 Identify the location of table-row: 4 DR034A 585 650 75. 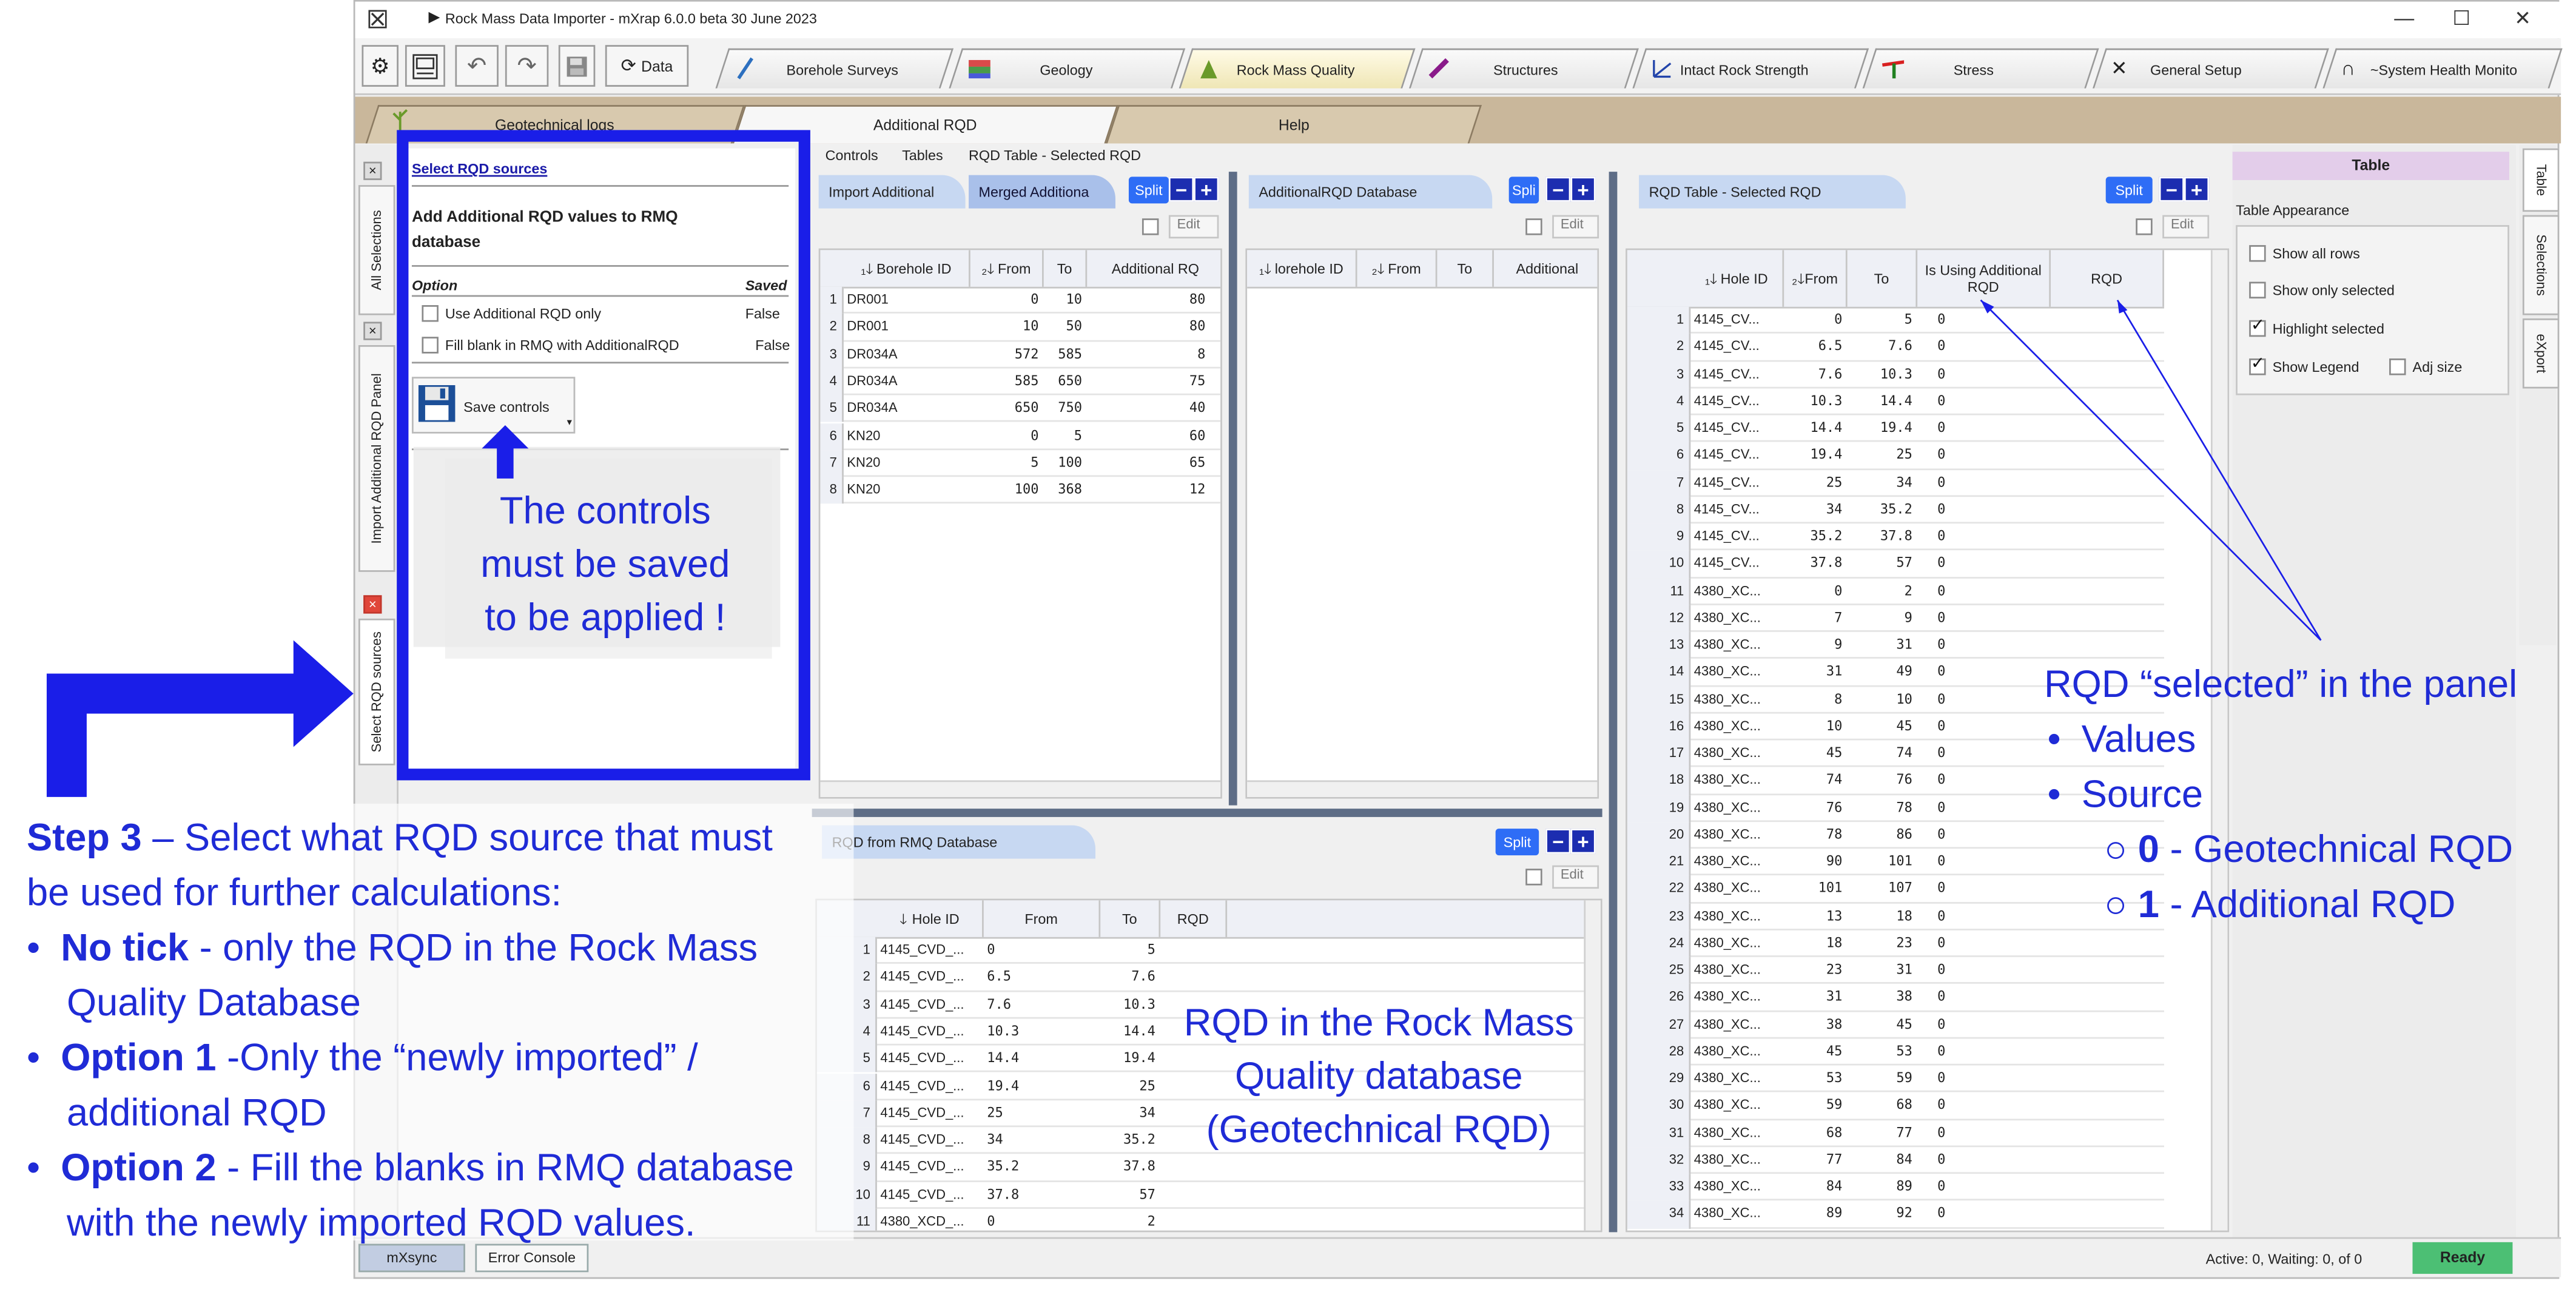
(1020, 381).